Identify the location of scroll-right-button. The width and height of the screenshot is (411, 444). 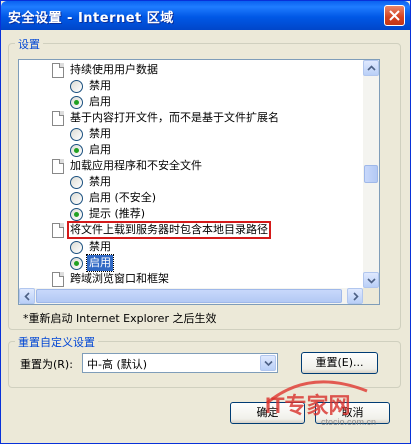
(355, 296).